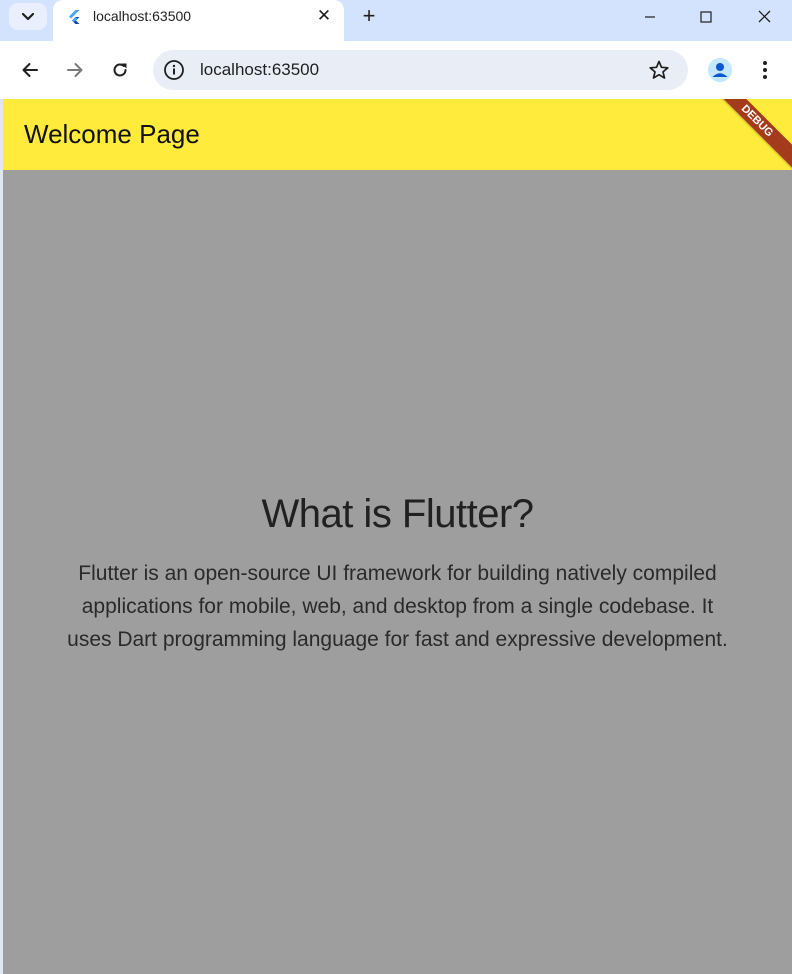  I want to click on tab-strip: localhost:63500 ✕ +, so click(396, 20).